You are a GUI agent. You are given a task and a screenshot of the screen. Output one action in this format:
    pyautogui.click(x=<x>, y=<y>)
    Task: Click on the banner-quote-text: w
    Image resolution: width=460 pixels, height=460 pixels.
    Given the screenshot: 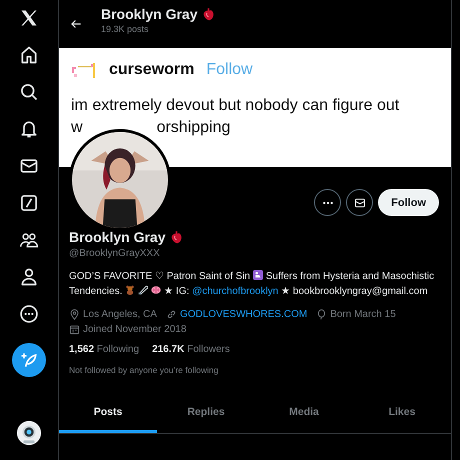 What is the action you would take?
    pyautogui.click(x=77, y=128)
    